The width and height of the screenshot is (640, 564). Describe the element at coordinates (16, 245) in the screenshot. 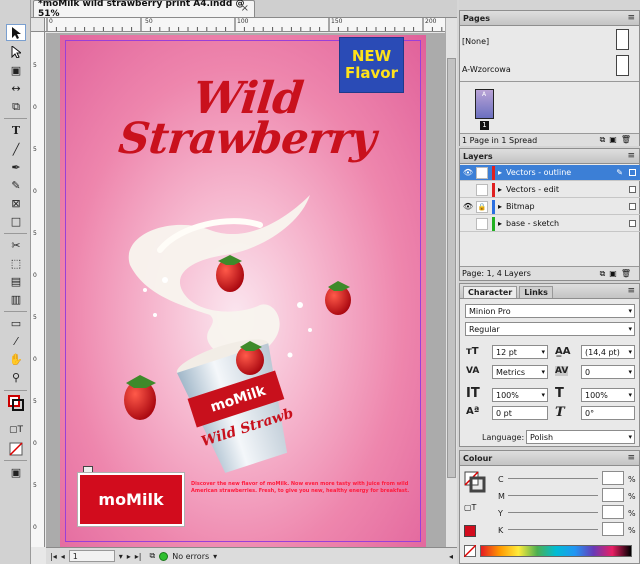

I see `scissors-tool-icon: ✂` at that location.